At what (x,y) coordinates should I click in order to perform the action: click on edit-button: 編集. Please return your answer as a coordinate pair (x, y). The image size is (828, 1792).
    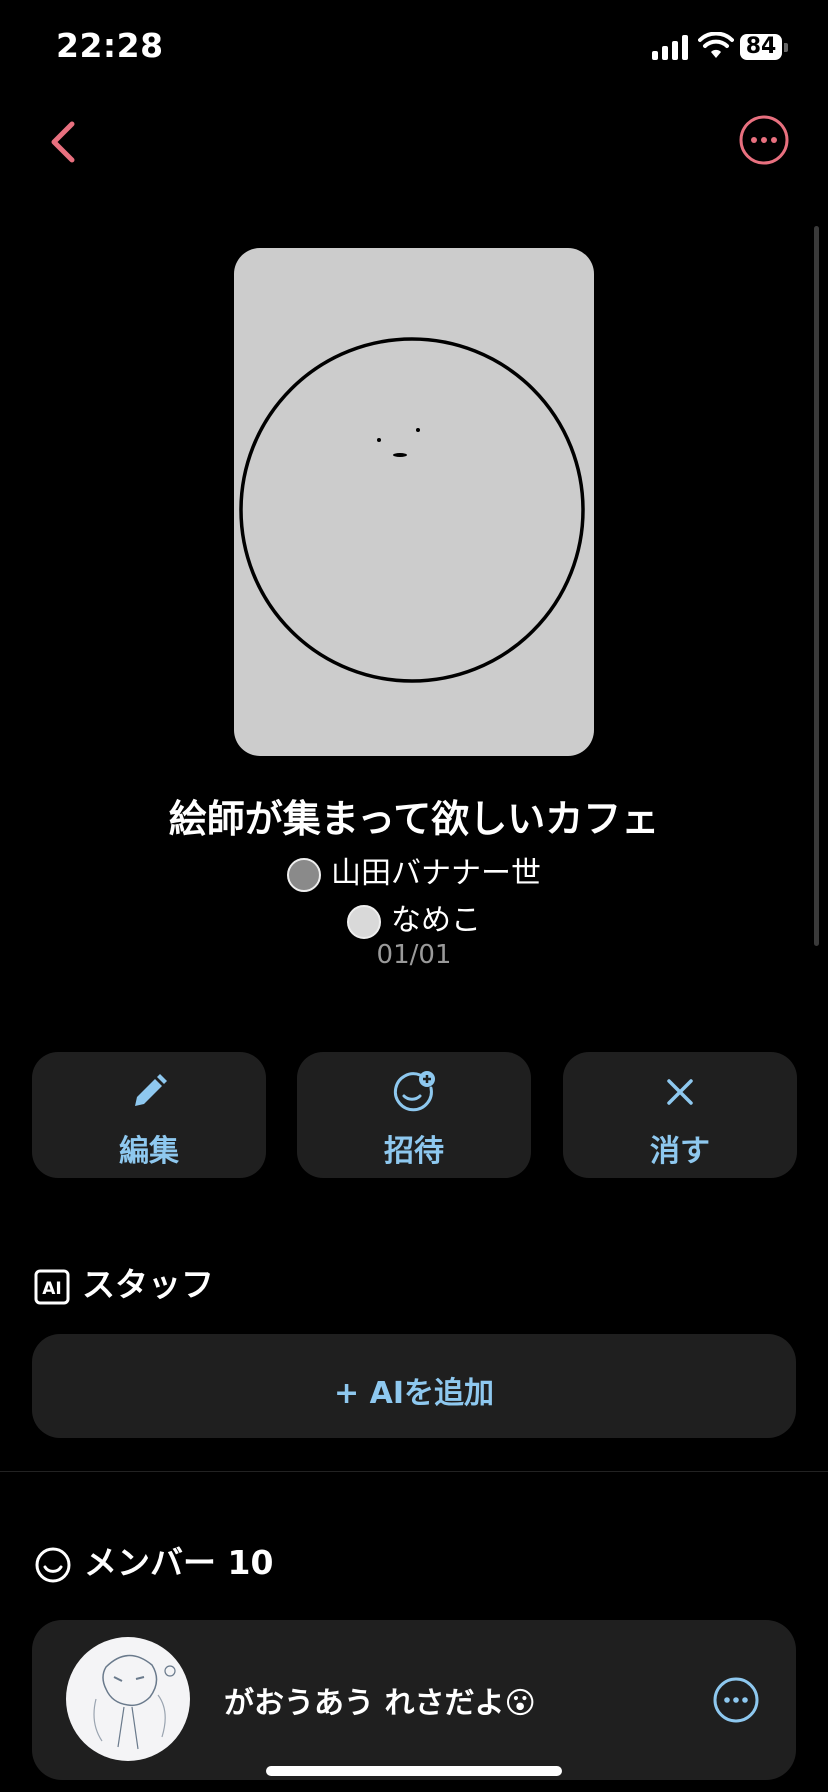
    Looking at the image, I should click on (149, 1115).